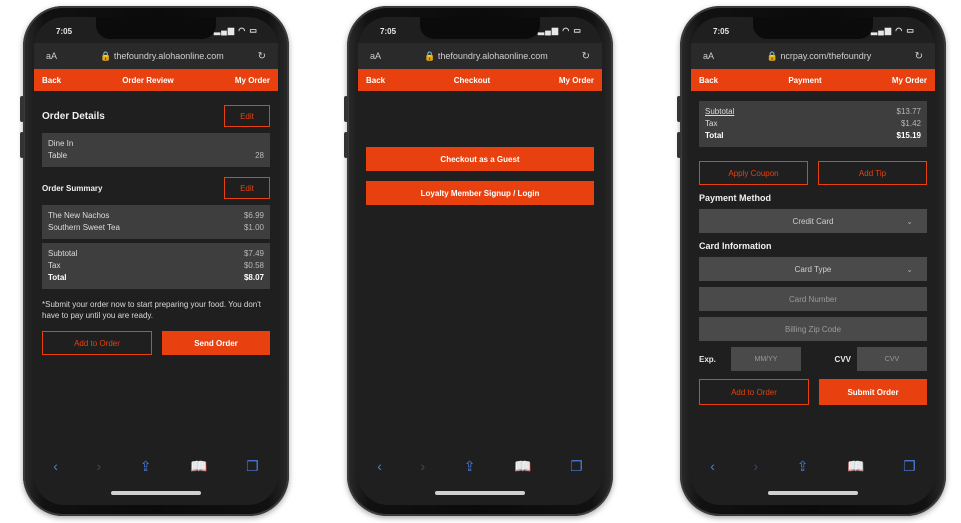  Describe the element at coordinates (168, 55) in the screenshot. I see `url-label: thefoundry.alohaonline.com` at that location.